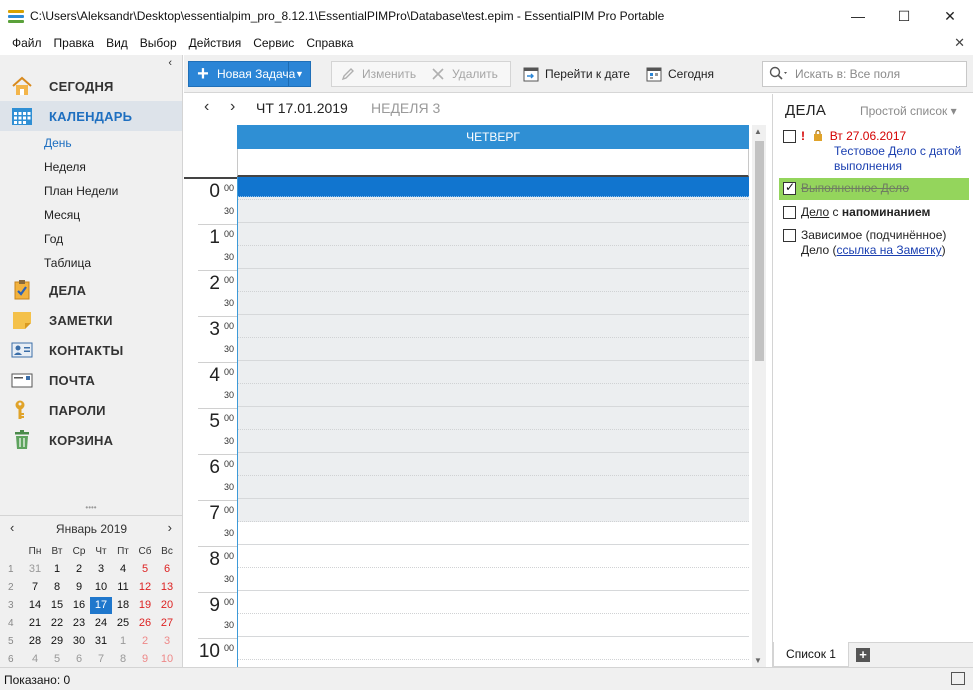  I want to click on mini-calendar-day: 27, so click(167, 623).